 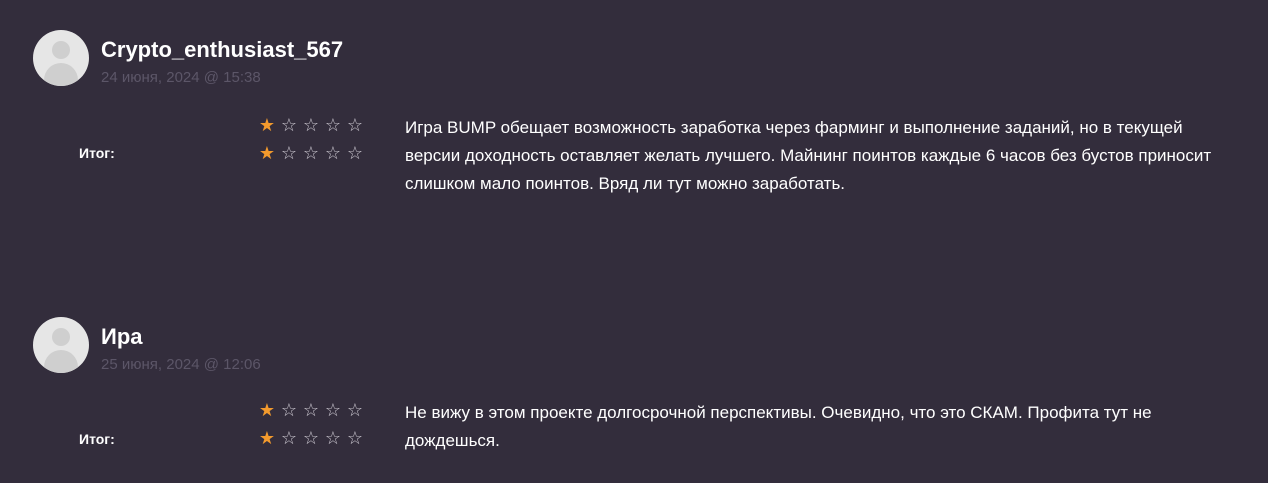 I want to click on review-date: 24 июня, 2024 @ 15:38, so click(x=181, y=77).